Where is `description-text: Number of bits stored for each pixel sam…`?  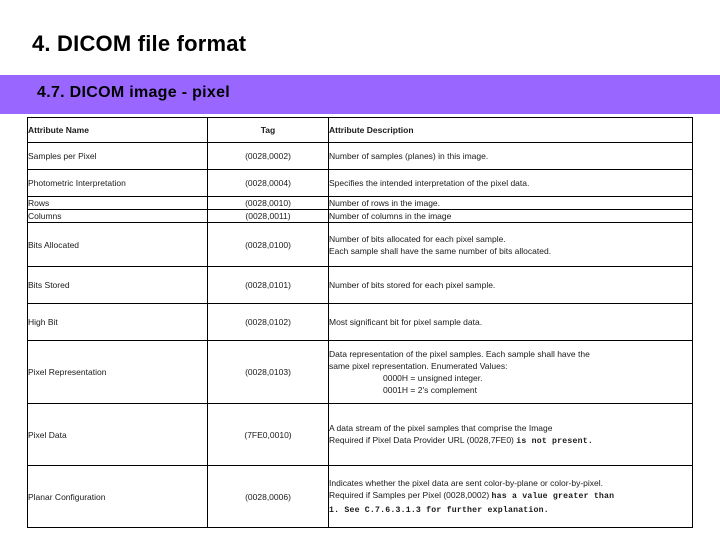 description-text: Number of bits stored for each pixel sam… is located at coordinates (412, 285).